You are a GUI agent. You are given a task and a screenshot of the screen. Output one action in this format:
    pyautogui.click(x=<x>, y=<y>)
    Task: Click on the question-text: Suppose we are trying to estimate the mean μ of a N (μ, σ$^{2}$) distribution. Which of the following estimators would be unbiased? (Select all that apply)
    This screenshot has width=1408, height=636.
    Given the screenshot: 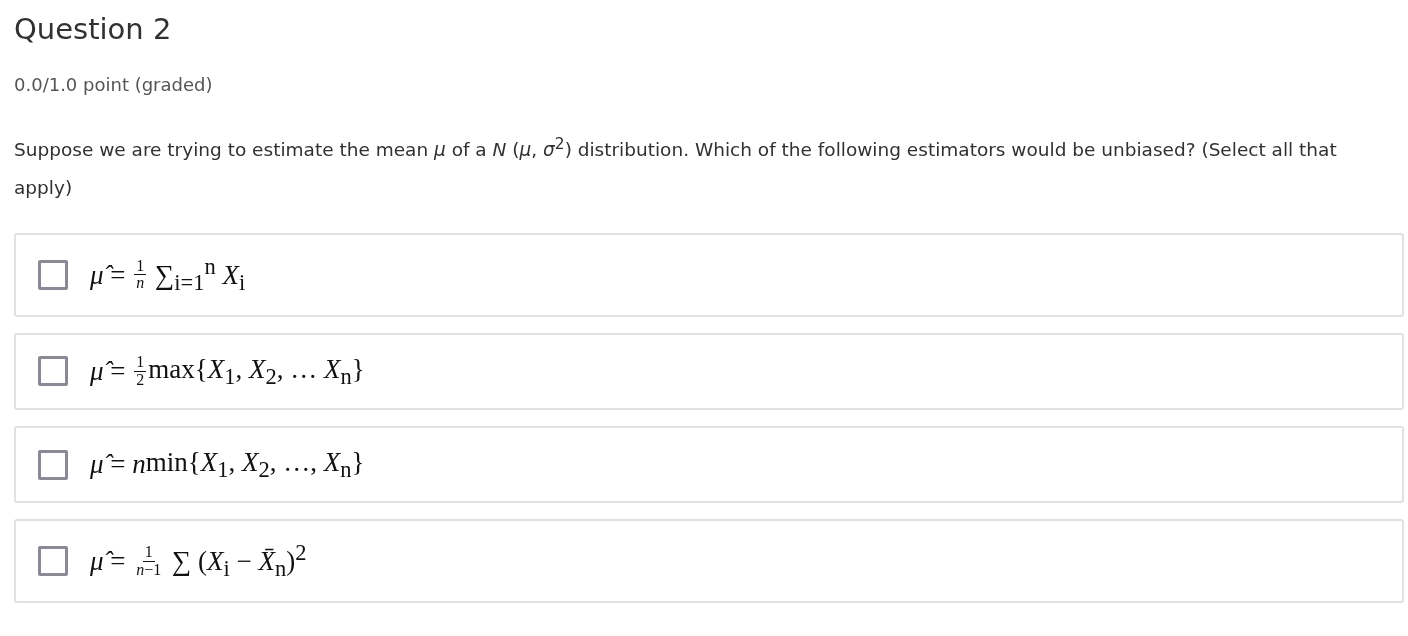 What is the action you would take?
    pyautogui.click(x=676, y=167)
    